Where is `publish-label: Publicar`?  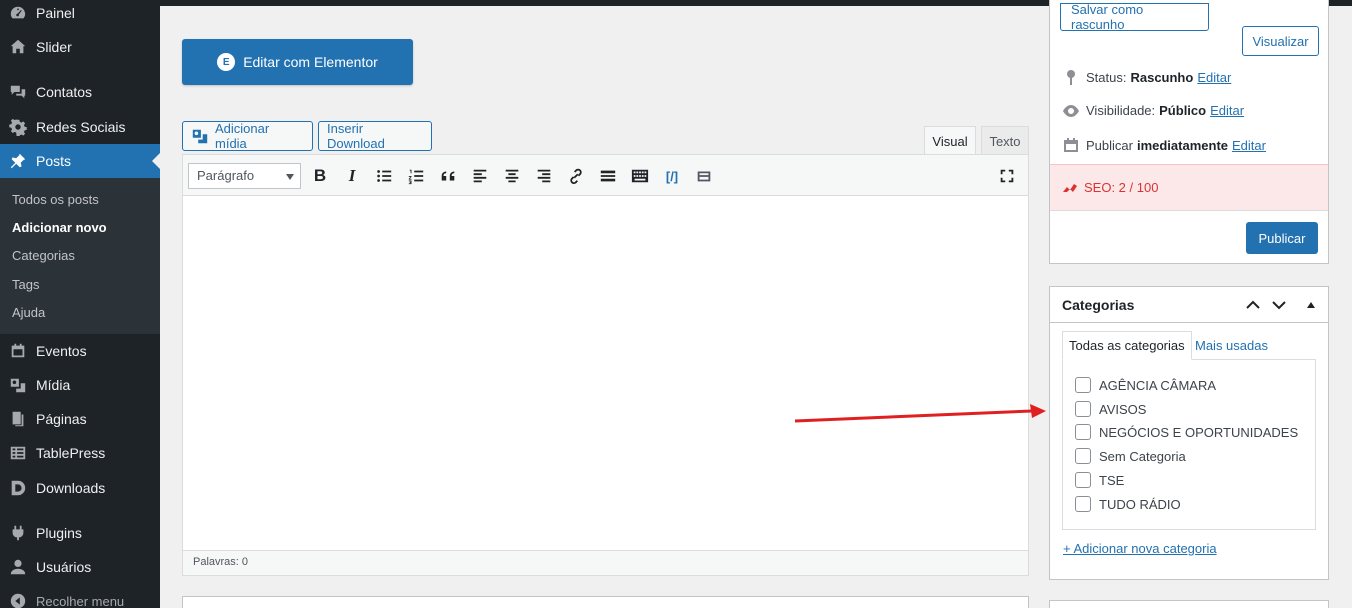 publish-label: Publicar is located at coordinates (1109, 145).